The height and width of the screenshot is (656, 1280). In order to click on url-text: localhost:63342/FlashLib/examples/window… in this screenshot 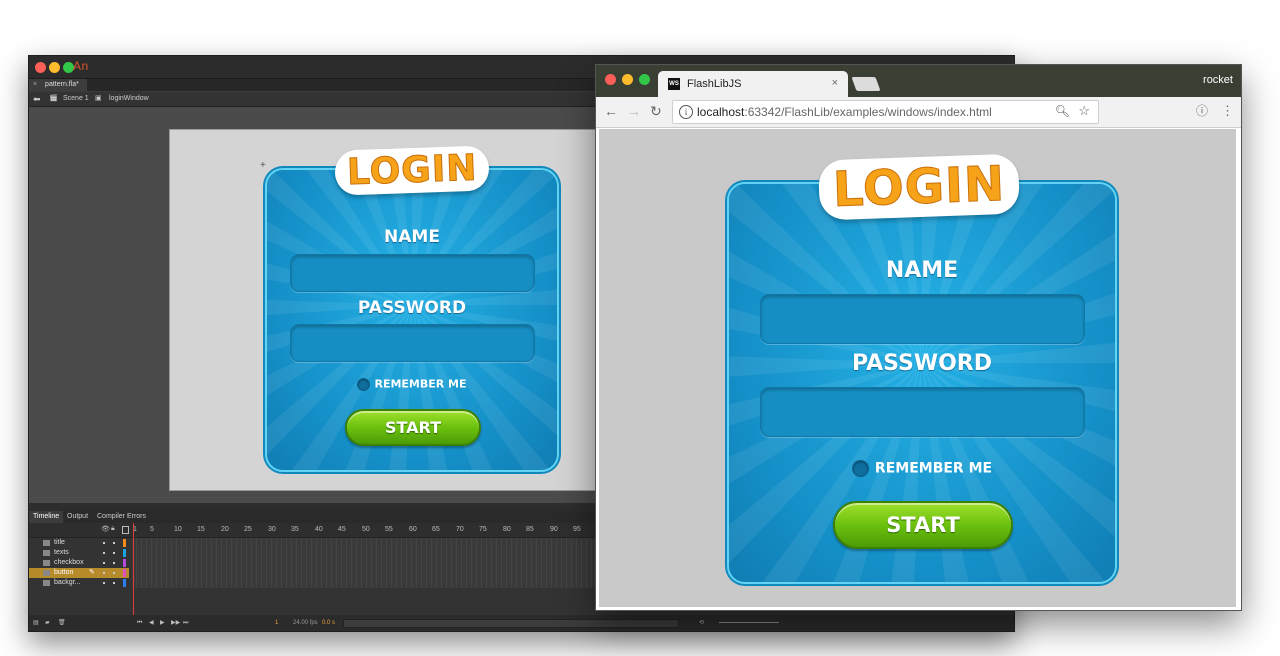, I will do `click(844, 112)`.